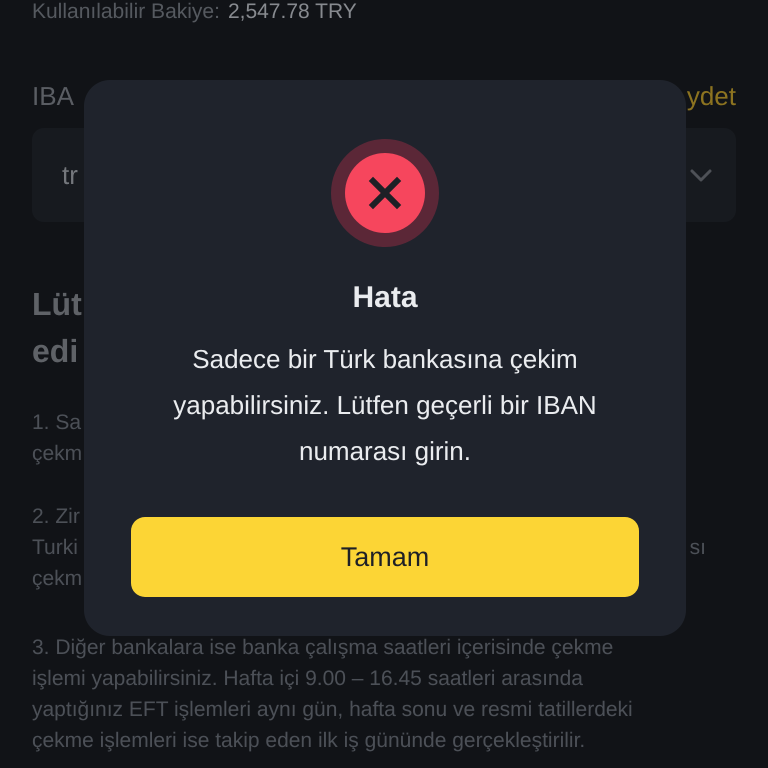 Image resolution: width=768 pixels, height=768 pixels. Describe the element at coordinates (333, 694) in the screenshot. I see `note-paragraph: 3. Diğer bankalara ise banka çalışma saatleri içerisinde çekme işlemi yapabilirsiniz. Hafta içi 9.00 – 16.45 saatleri arasında yaptığınız EFT işlemleri aynı gün, hafta sonu ve resmi tatillerdeki çekme işlemleri ise takip eden ilk iş gününde gerçekleştirilir.` at that location.